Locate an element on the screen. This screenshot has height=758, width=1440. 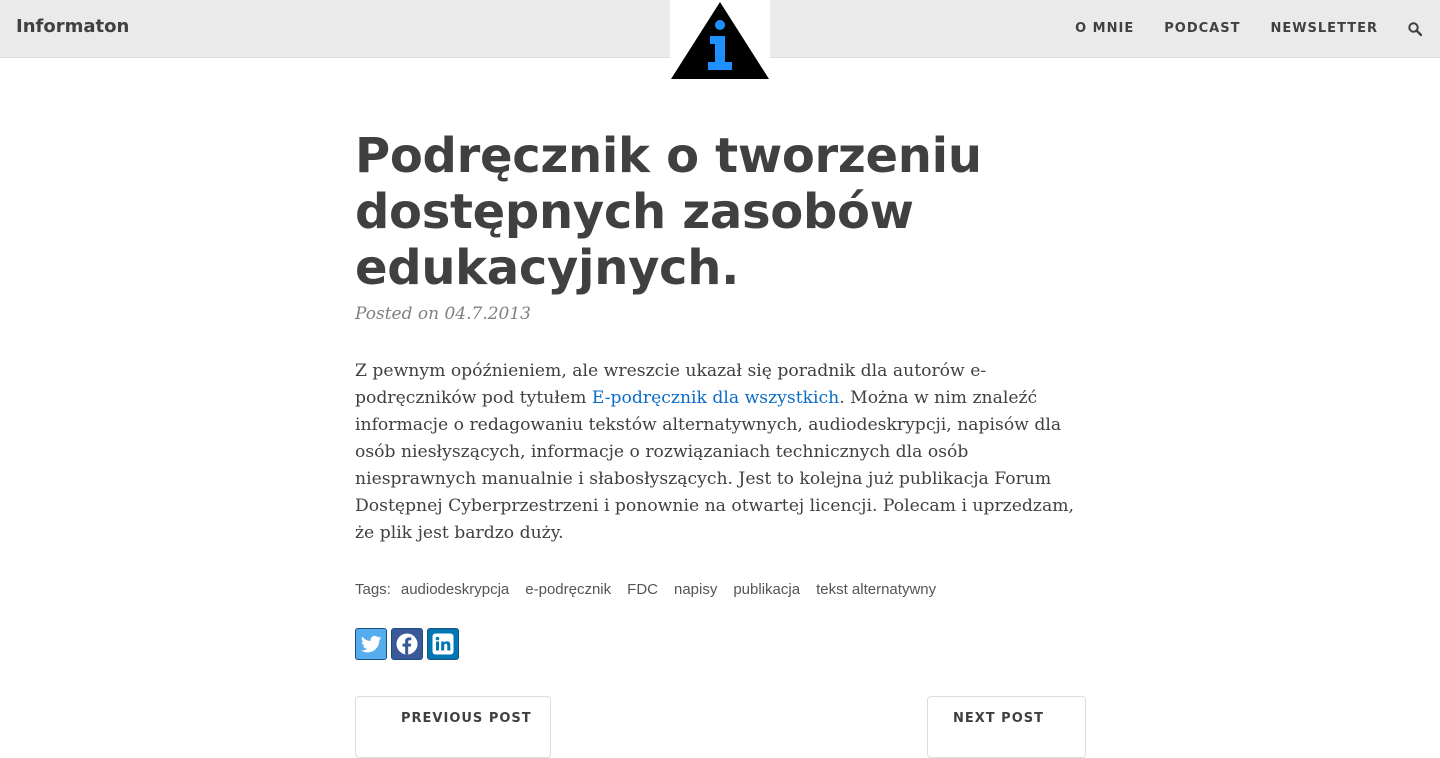
previous-post-label: PREVIOUS POST is located at coordinates (466, 718).